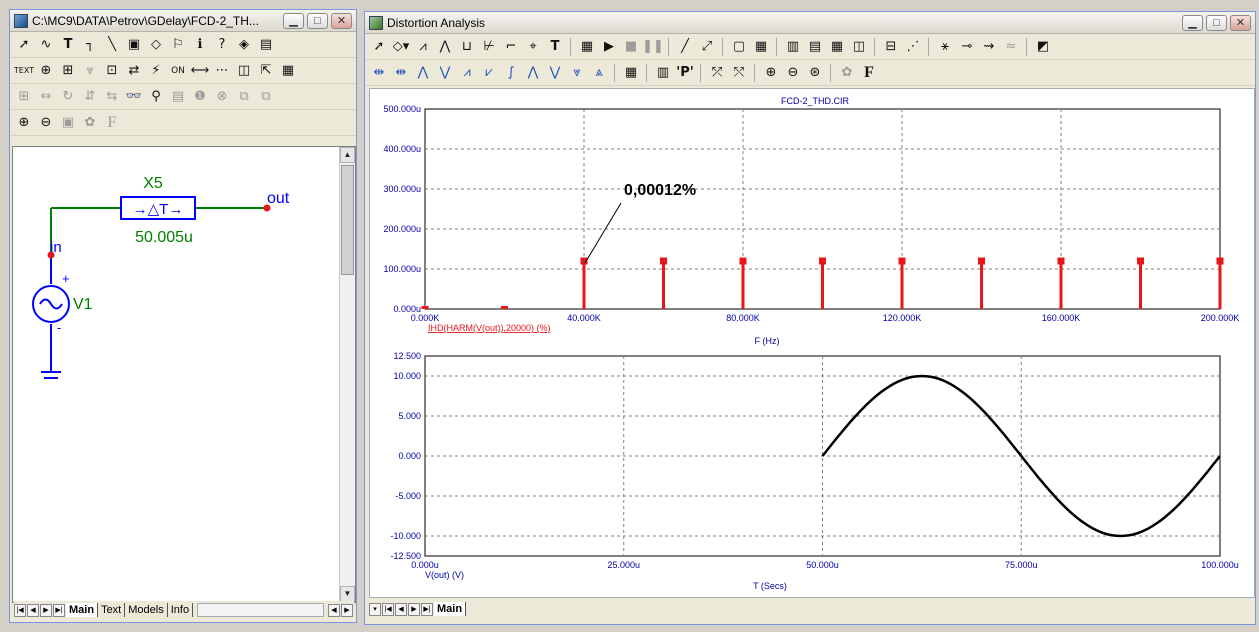 The height and width of the screenshot is (632, 1259). I want to click on pin-connection-icon: ⟷, so click(200, 71).